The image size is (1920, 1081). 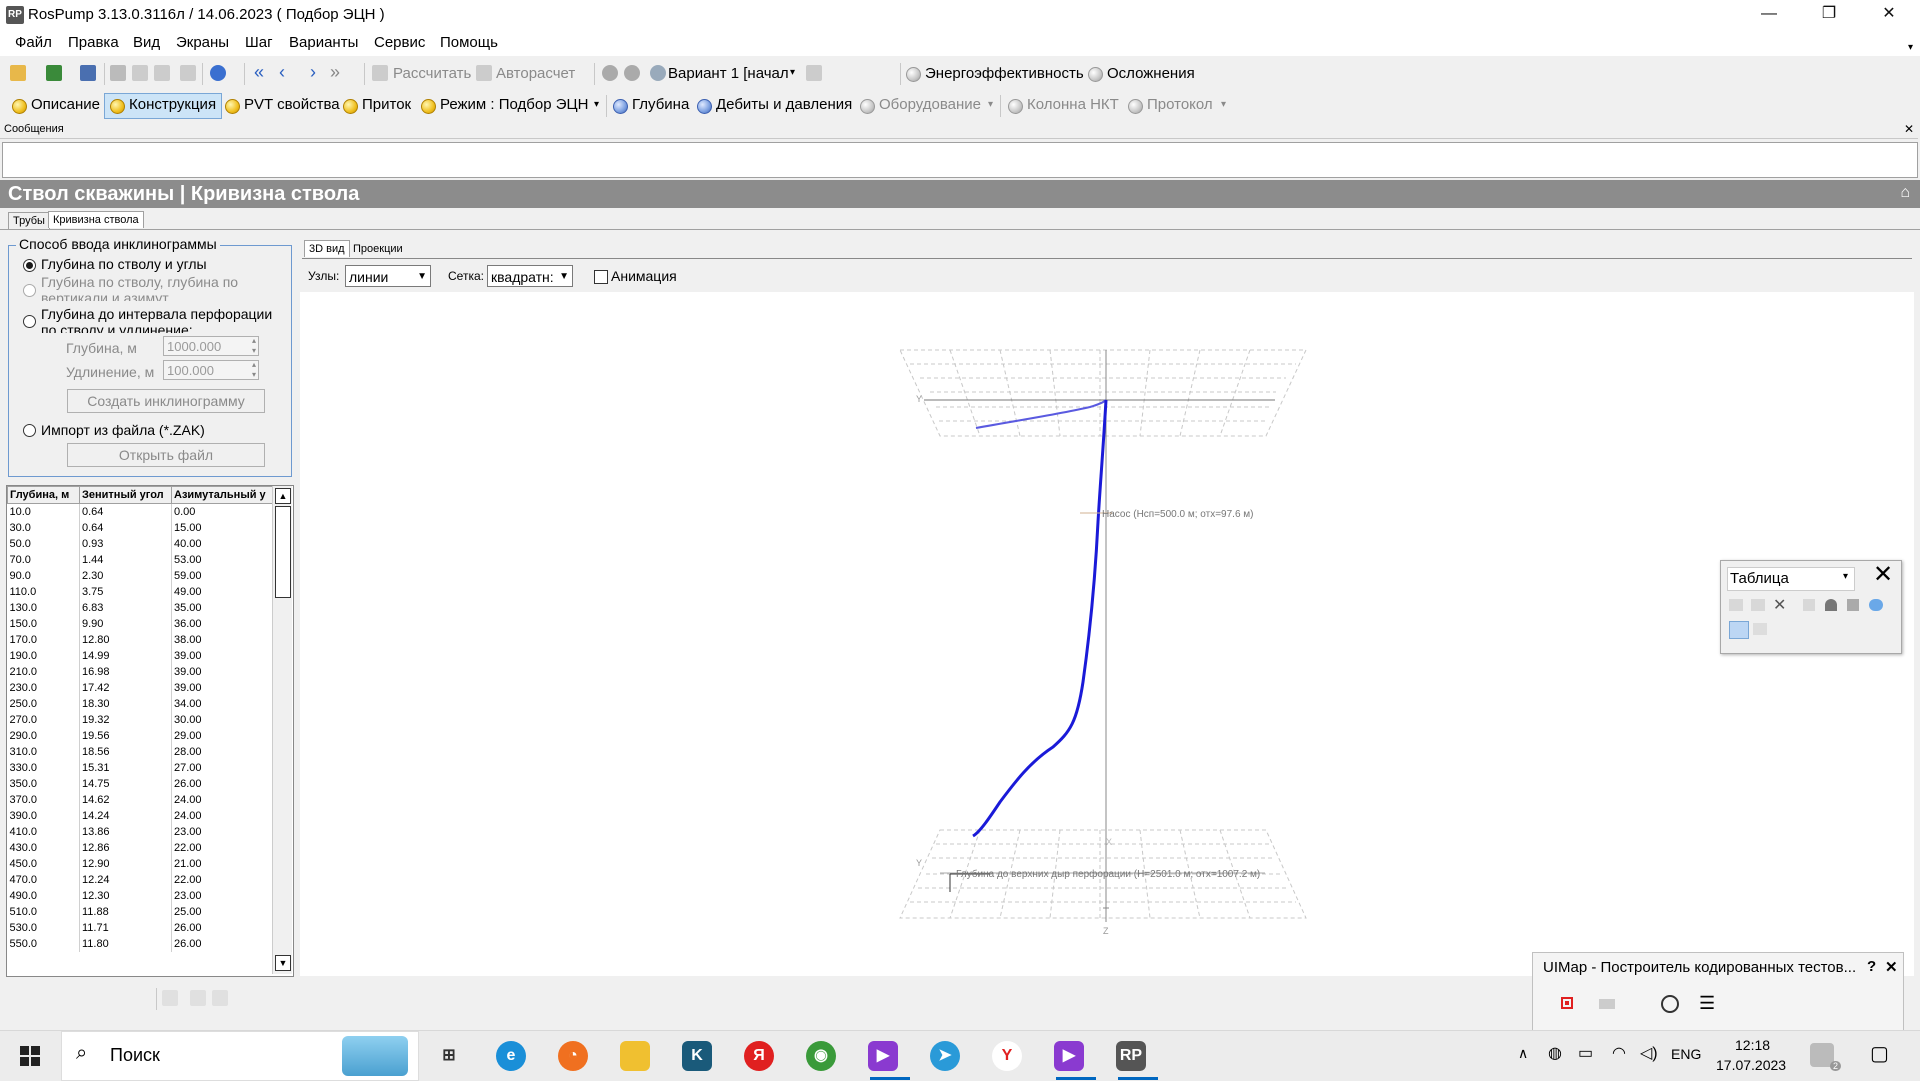 What do you see at coordinates (125, 912) in the screenshot?
I see `cell-zenith: 11.88` at bounding box center [125, 912].